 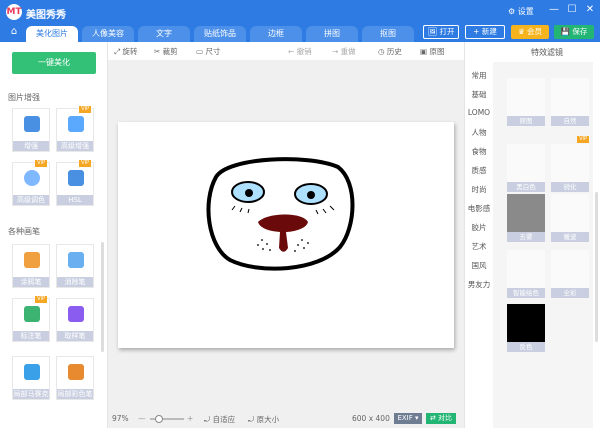 I want to click on tab-stickers: 贴纸饰品, so click(x=220, y=34).